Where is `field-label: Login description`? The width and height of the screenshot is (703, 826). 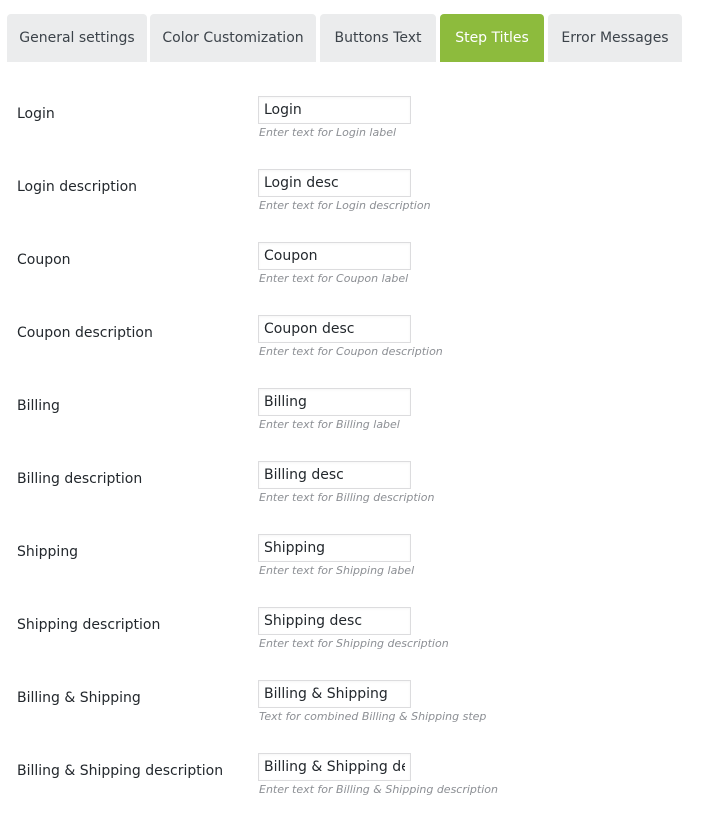 field-label: Login description is located at coordinates (77, 187).